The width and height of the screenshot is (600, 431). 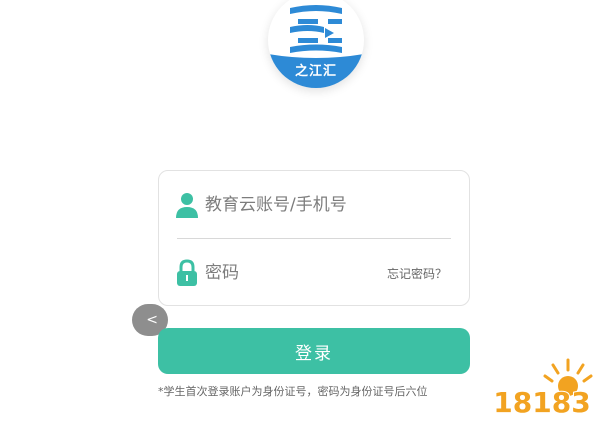 I want to click on watermark-text: 18183, so click(x=541, y=402).